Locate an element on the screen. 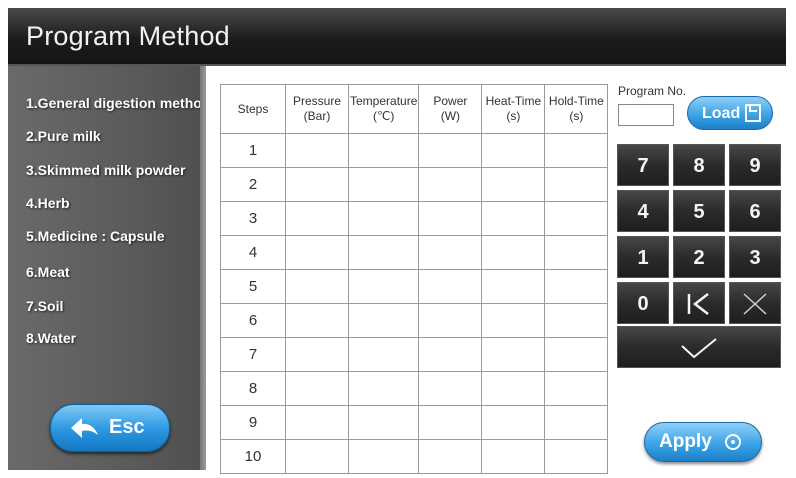 The width and height of the screenshot is (796, 478). checkmark-icon is located at coordinates (699, 348).